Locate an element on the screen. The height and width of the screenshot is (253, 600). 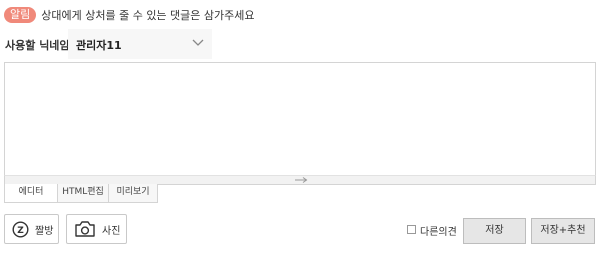
nickname-value: 관리자11 is located at coordinates (99, 45).